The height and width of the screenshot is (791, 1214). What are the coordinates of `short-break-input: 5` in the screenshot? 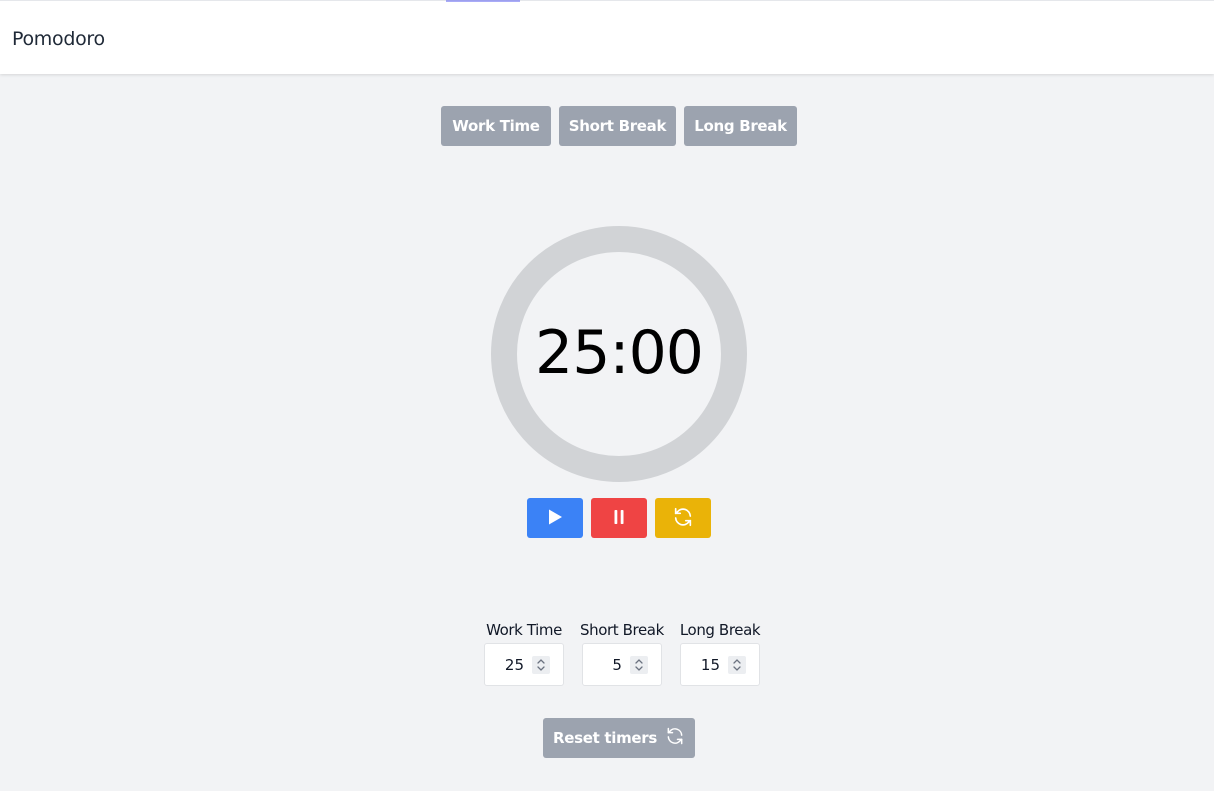 It's located at (621, 664).